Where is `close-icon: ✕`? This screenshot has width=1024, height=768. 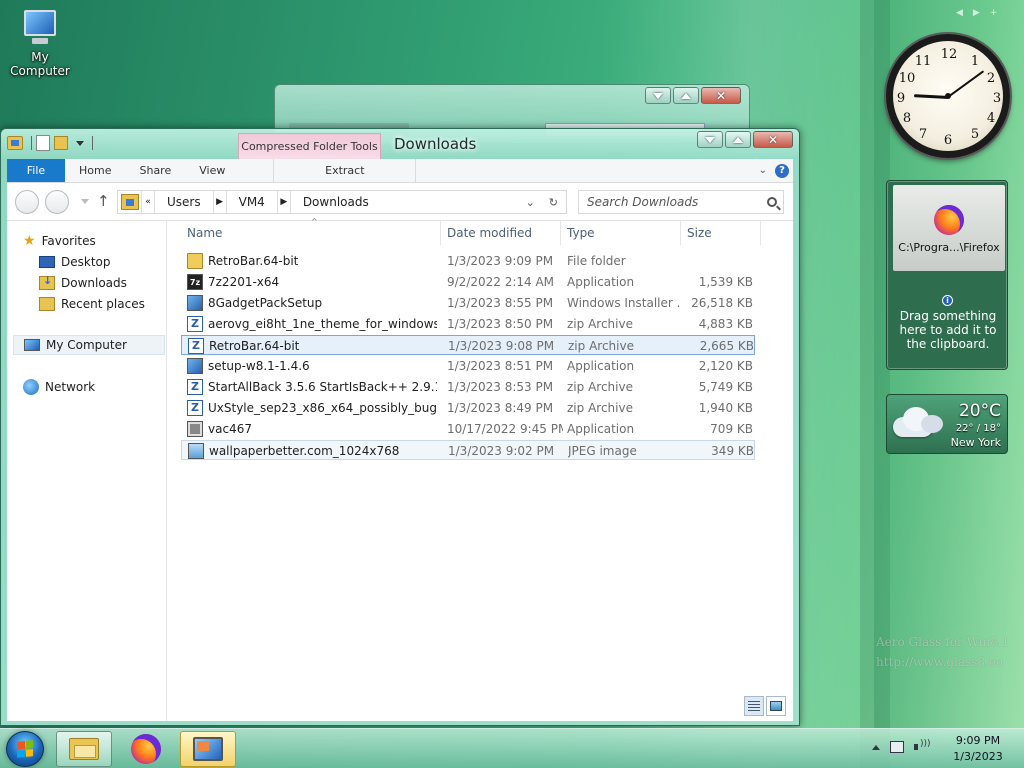
close-icon: ✕ is located at coordinates (773, 139).